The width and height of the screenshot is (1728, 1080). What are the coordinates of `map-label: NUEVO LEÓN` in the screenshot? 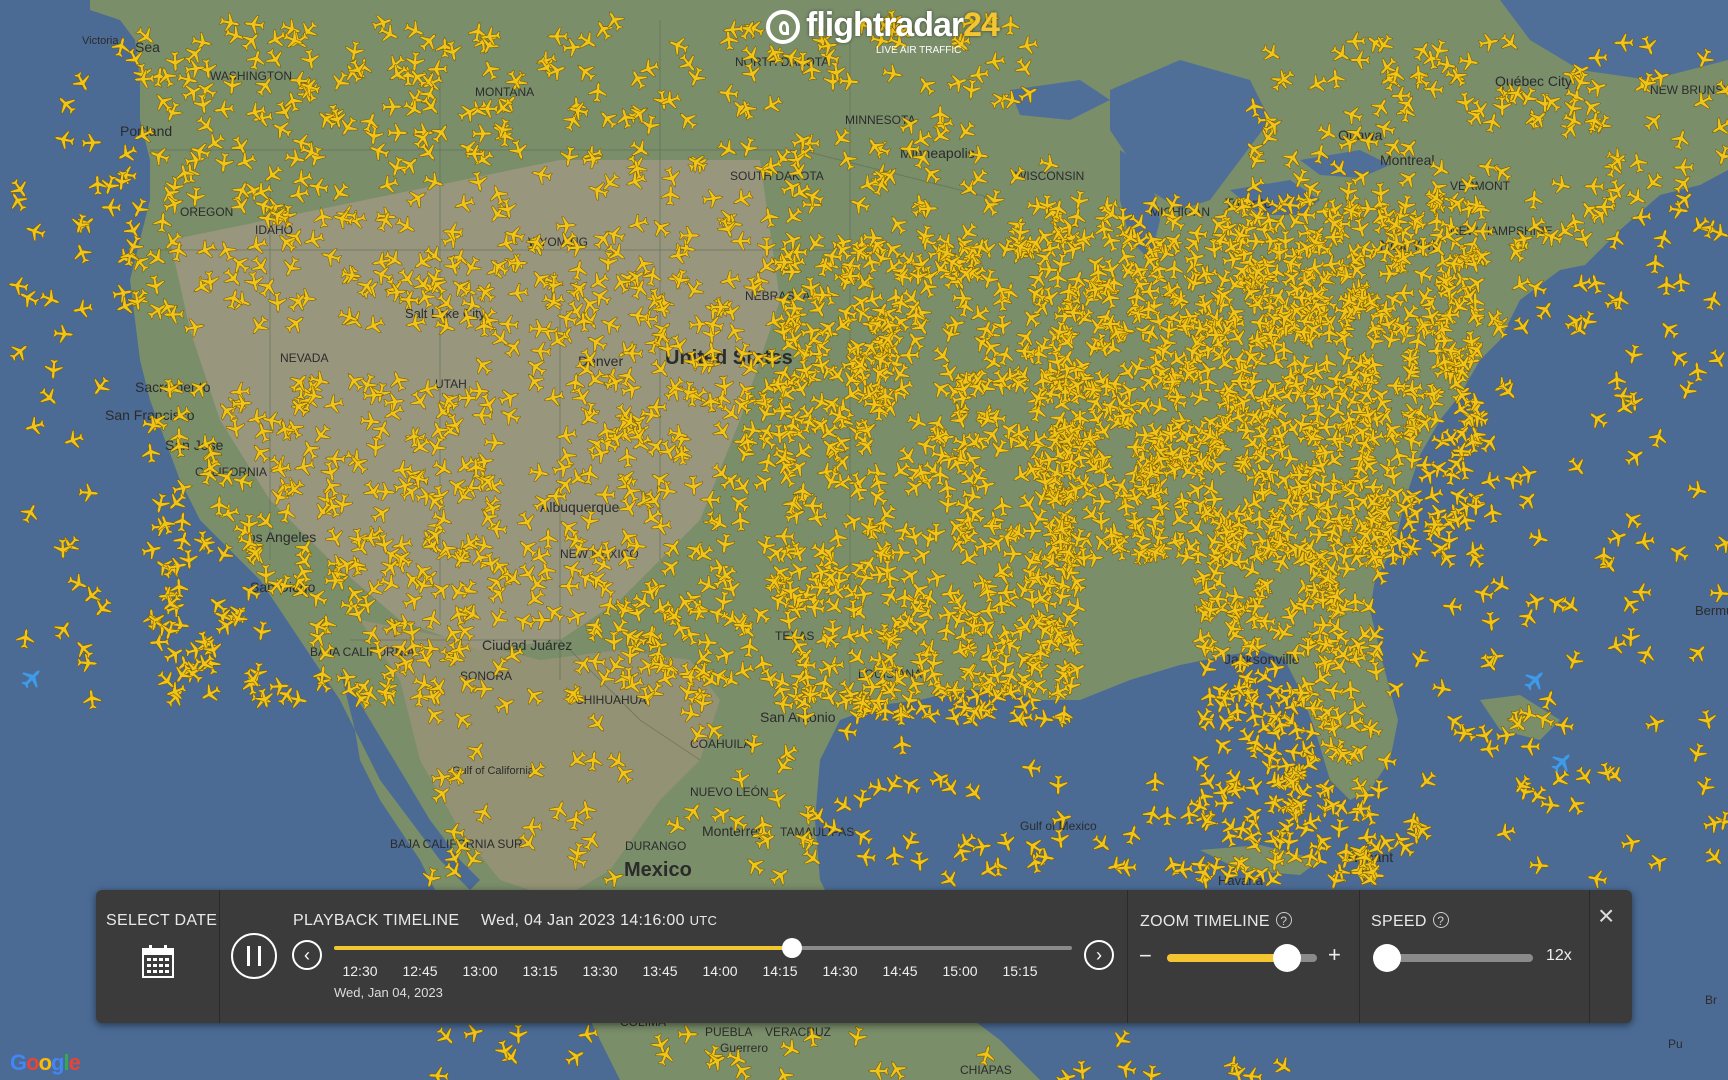 It's located at (729, 791).